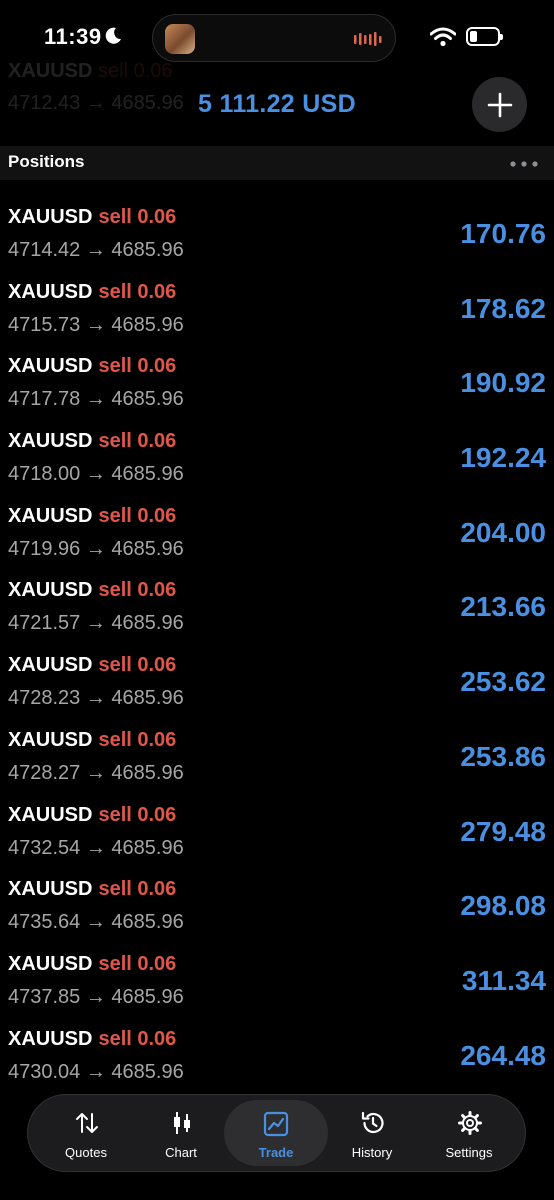 The image size is (554, 1200). I want to click on tab-label: History, so click(372, 1152).